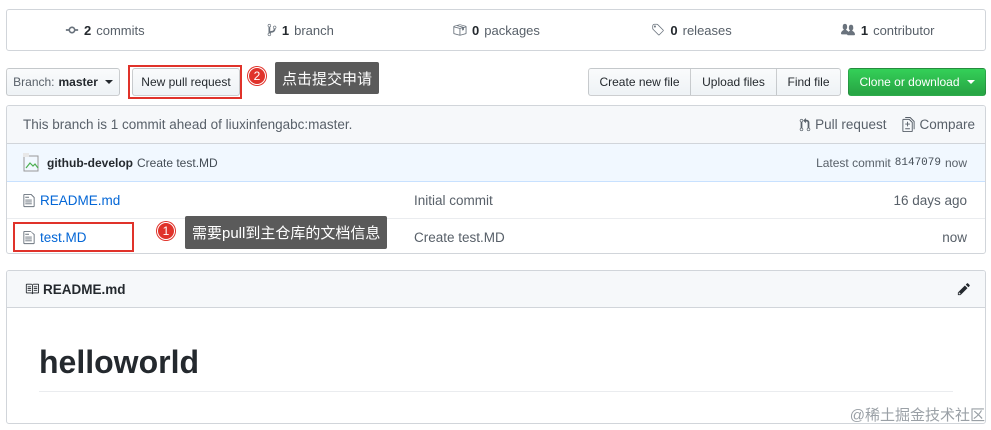 The width and height of the screenshot is (991, 430). I want to click on packages-label: packages, so click(512, 30).